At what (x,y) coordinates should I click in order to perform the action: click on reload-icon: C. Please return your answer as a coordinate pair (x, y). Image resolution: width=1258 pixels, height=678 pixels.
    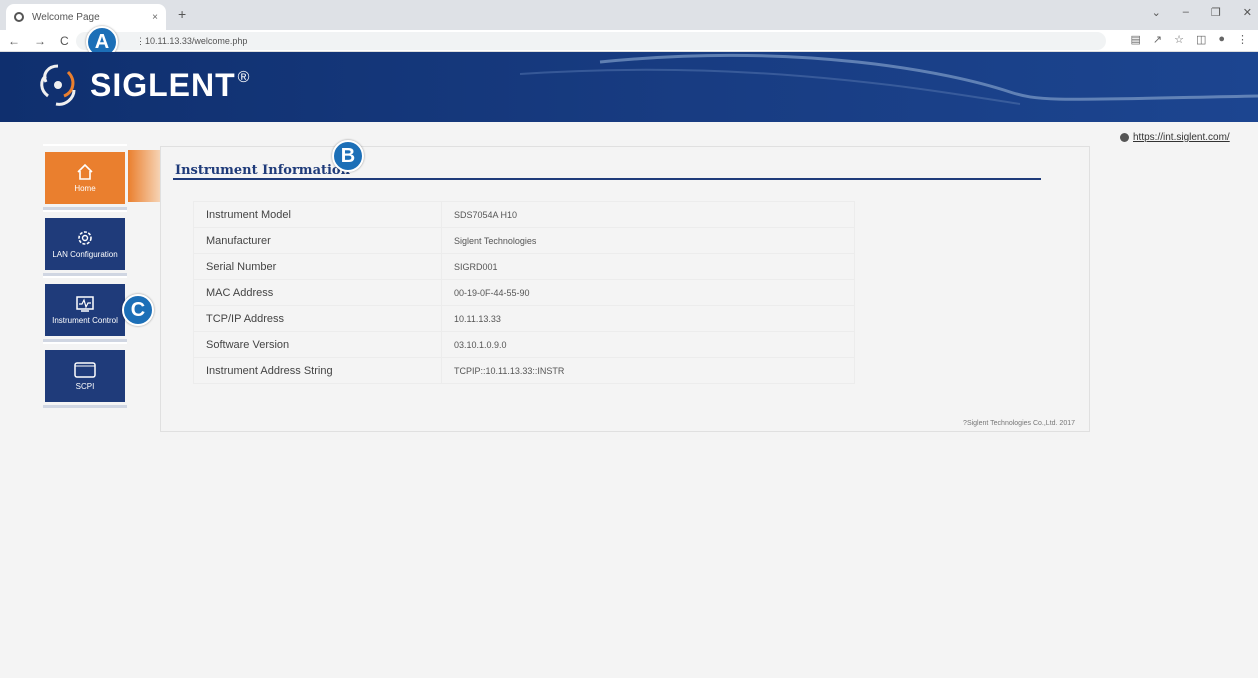
    Looking at the image, I should click on (64, 41).